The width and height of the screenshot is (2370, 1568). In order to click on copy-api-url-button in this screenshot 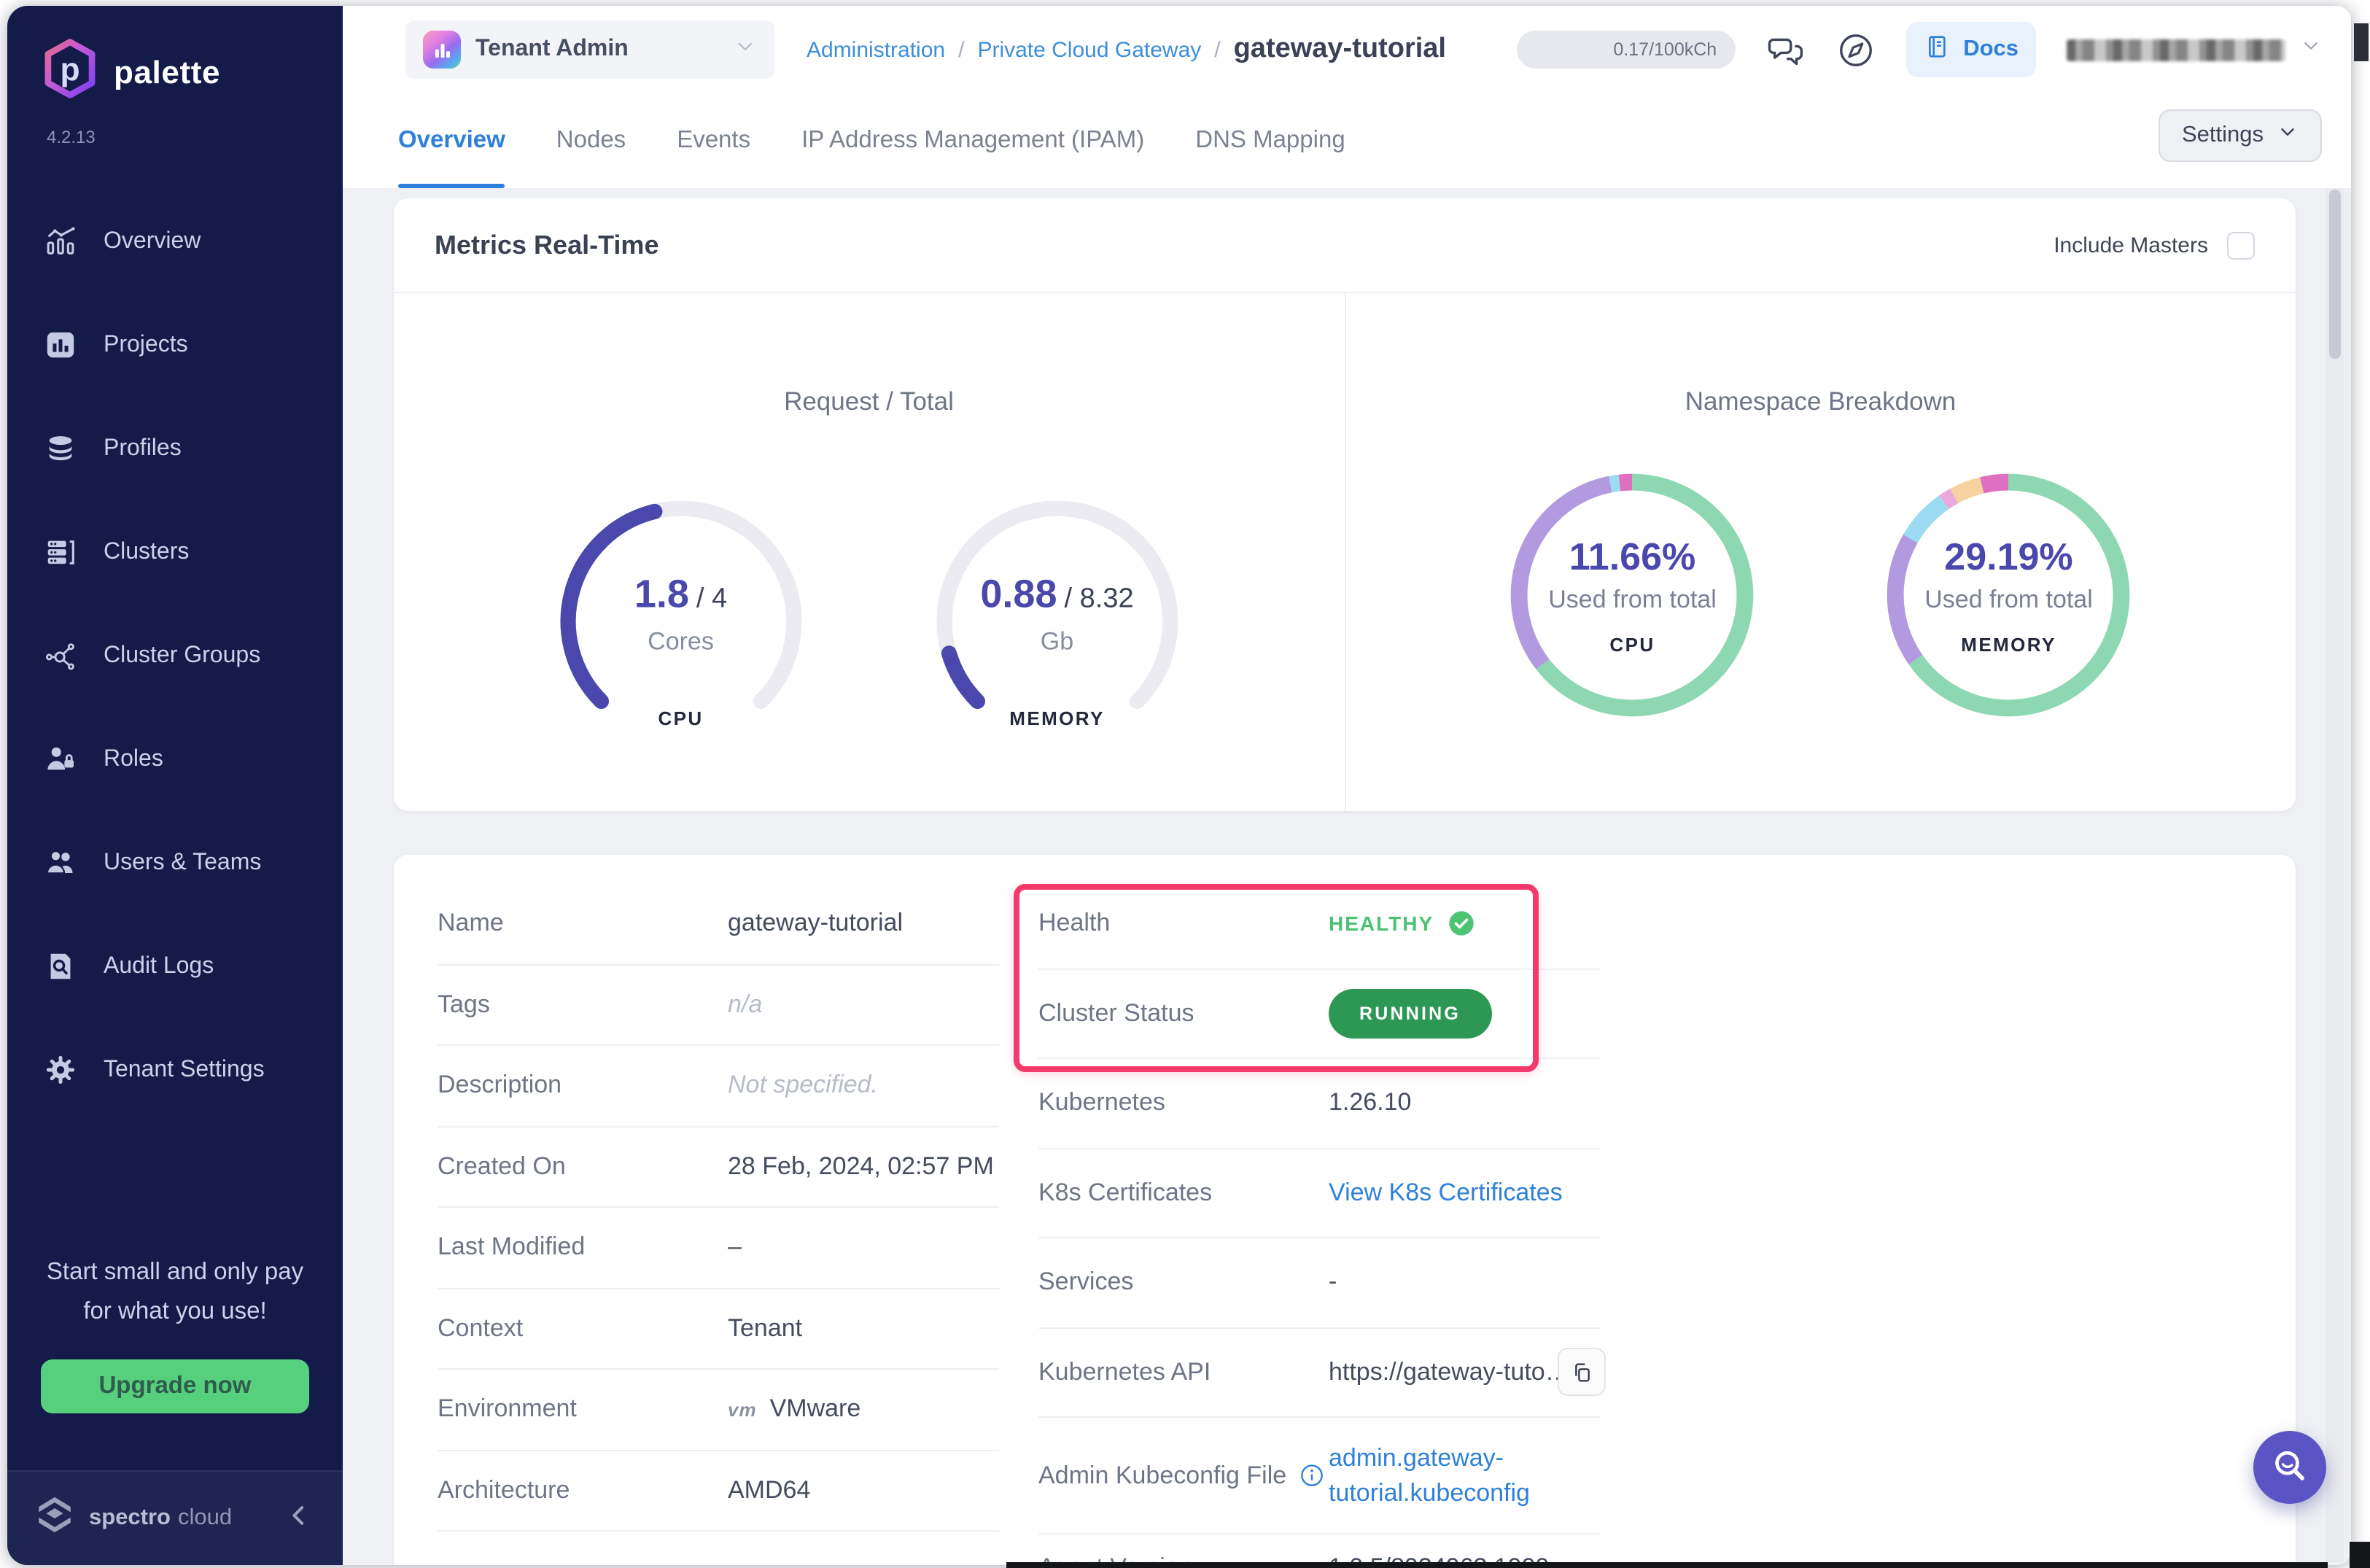, I will do `click(1582, 1372)`.